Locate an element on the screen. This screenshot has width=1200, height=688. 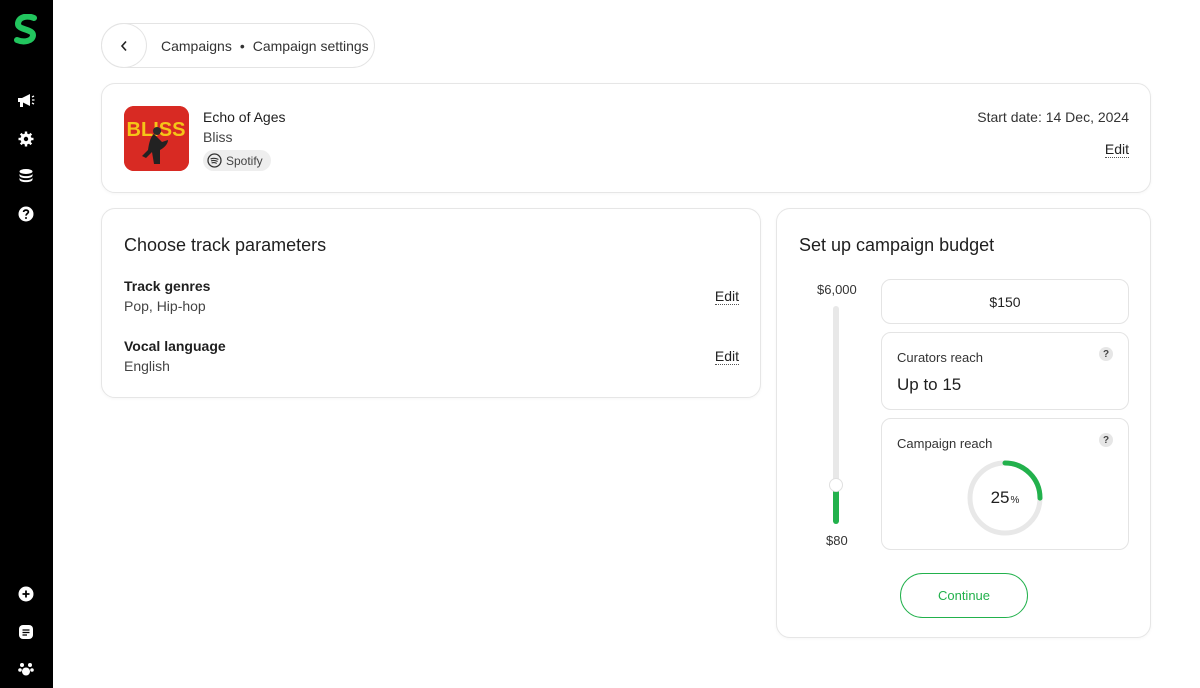
sidebar is located at coordinates (26, 344).